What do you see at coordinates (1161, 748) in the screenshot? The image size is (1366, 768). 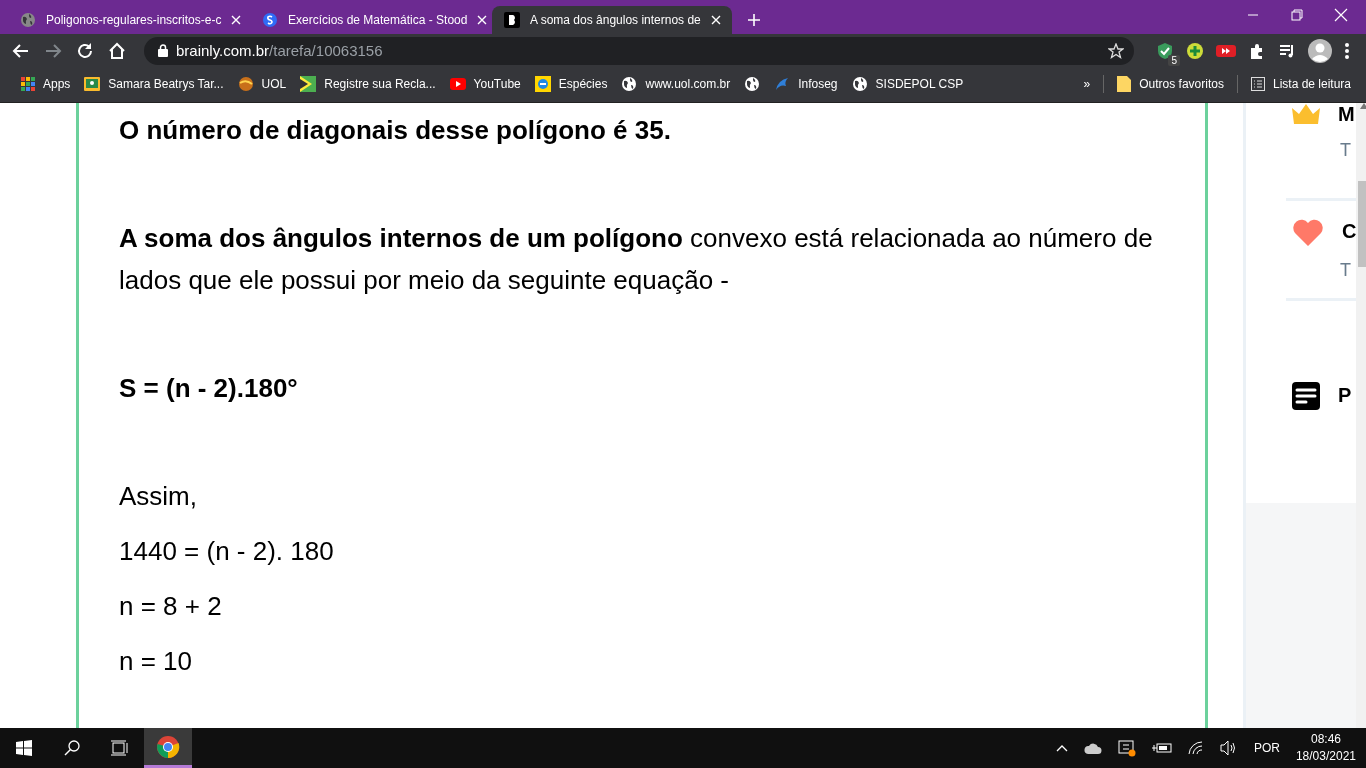 I see `battery-icon` at bounding box center [1161, 748].